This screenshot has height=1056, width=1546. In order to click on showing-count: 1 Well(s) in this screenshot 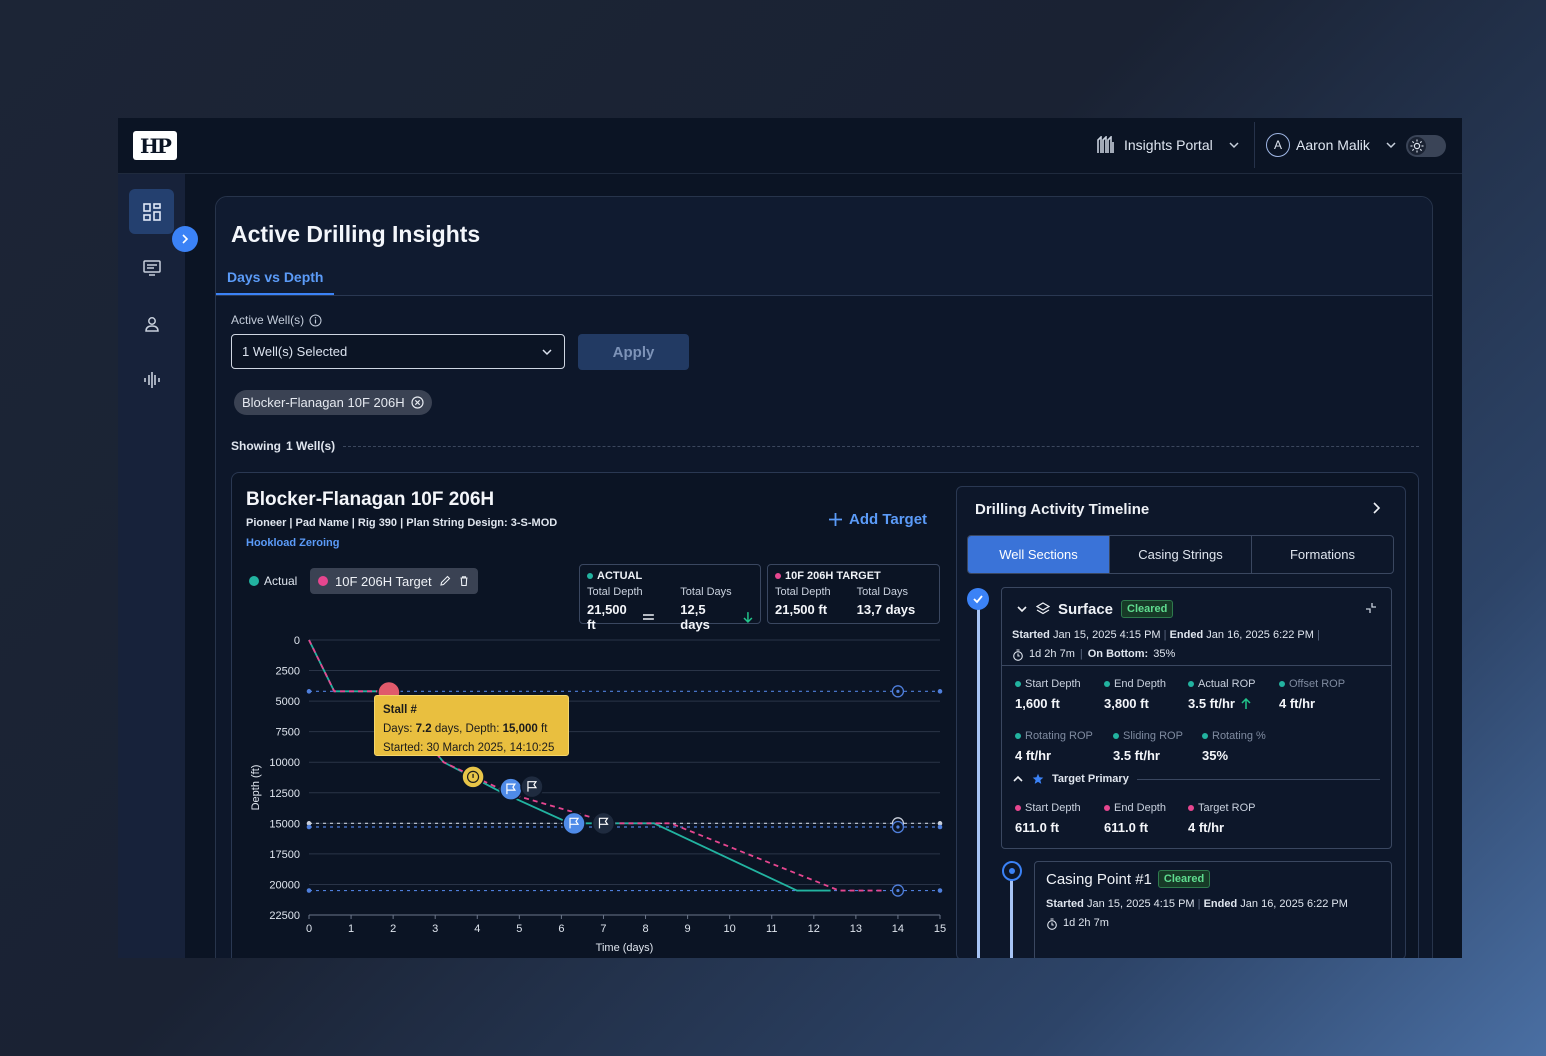, I will do `click(311, 446)`.